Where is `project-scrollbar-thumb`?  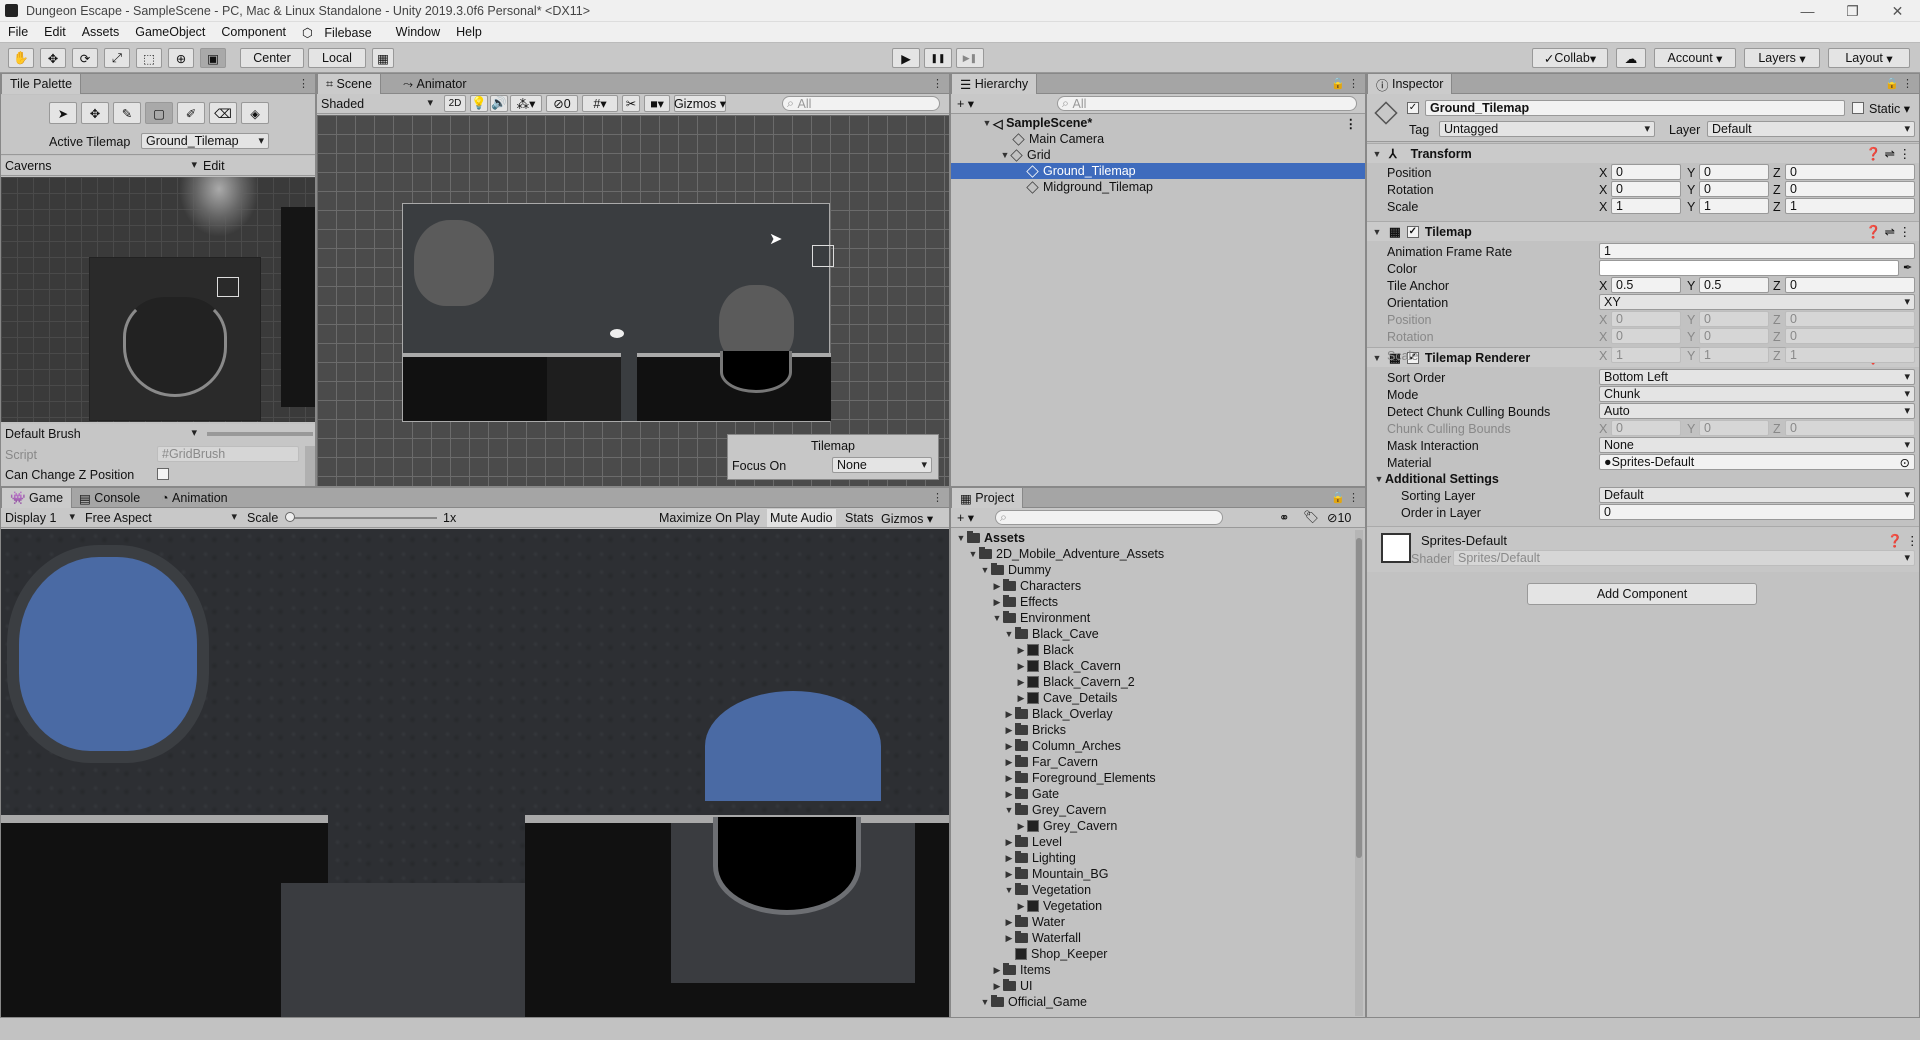
project-scrollbar-thumb is located at coordinates (1359, 698).